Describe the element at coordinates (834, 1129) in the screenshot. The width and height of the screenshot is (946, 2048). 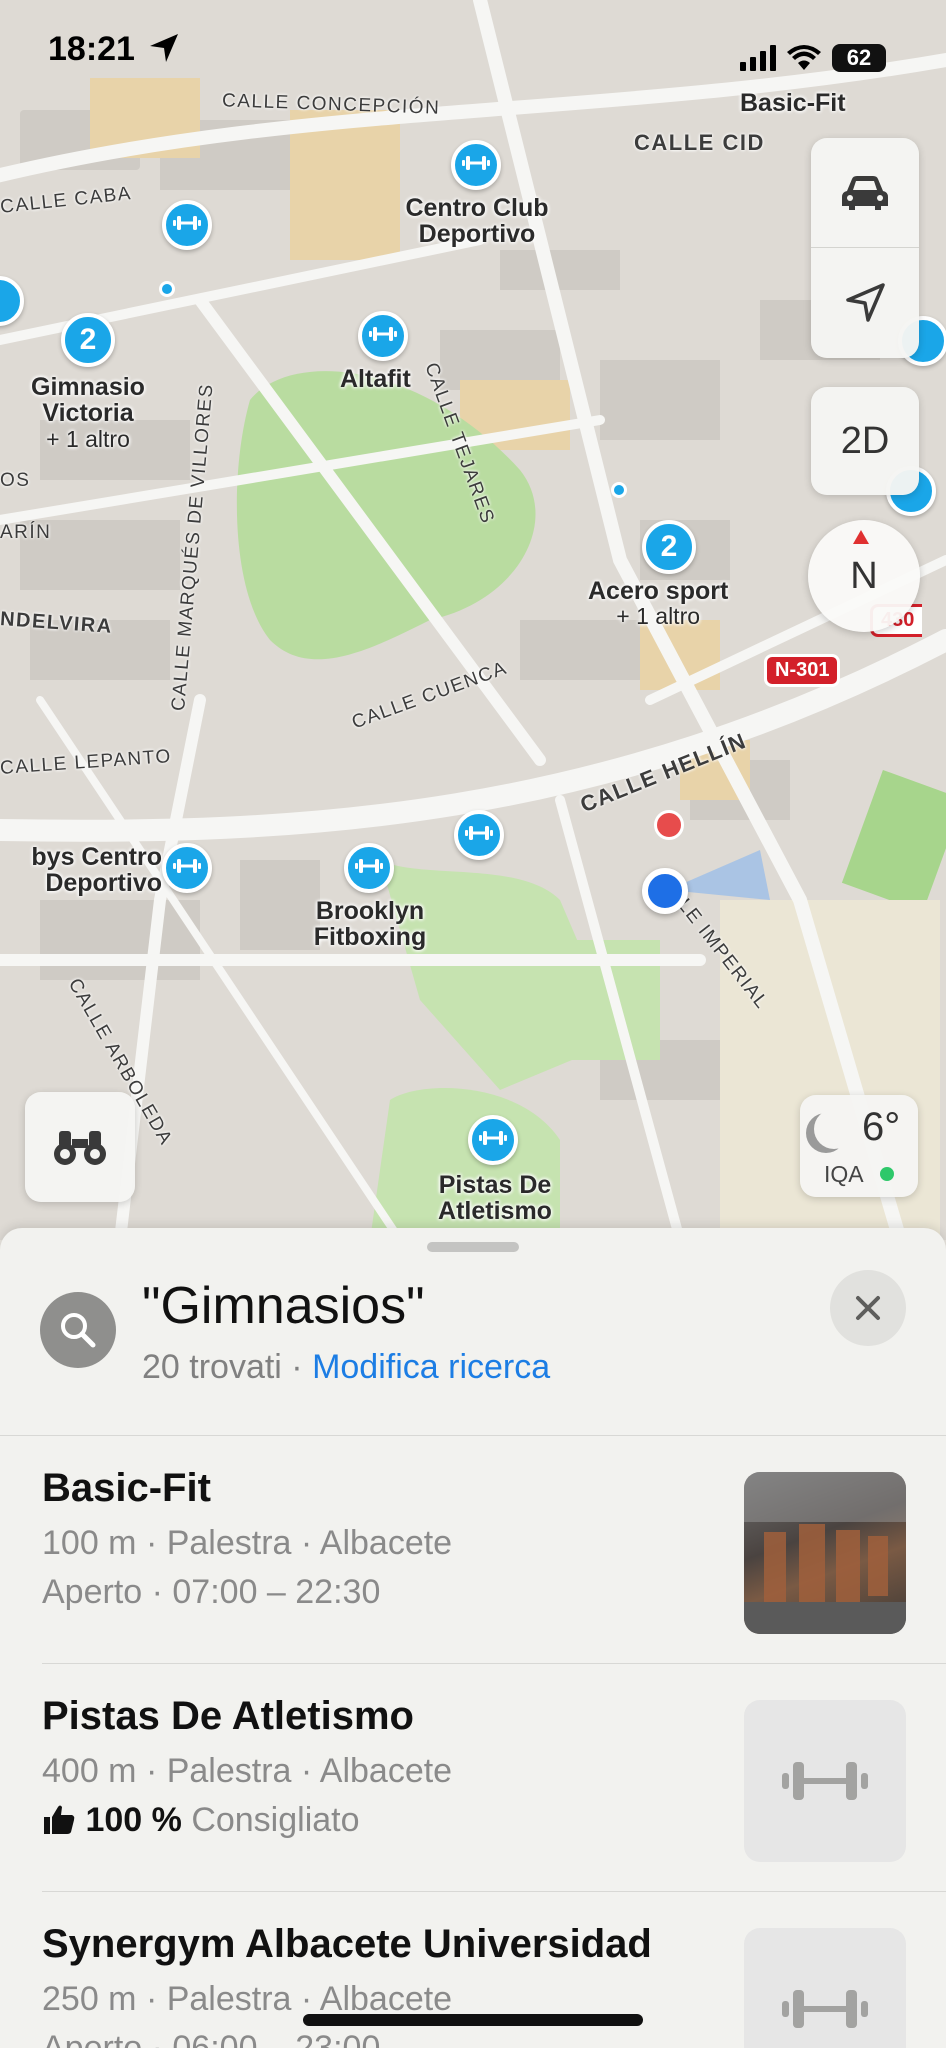
I see `moon-icon` at that location.